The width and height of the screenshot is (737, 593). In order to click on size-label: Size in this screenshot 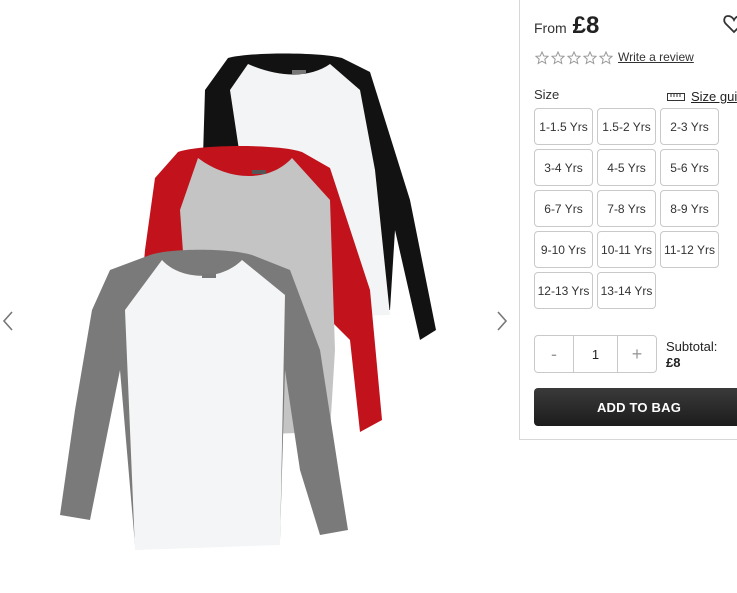, I will do `click(547, 94)`.